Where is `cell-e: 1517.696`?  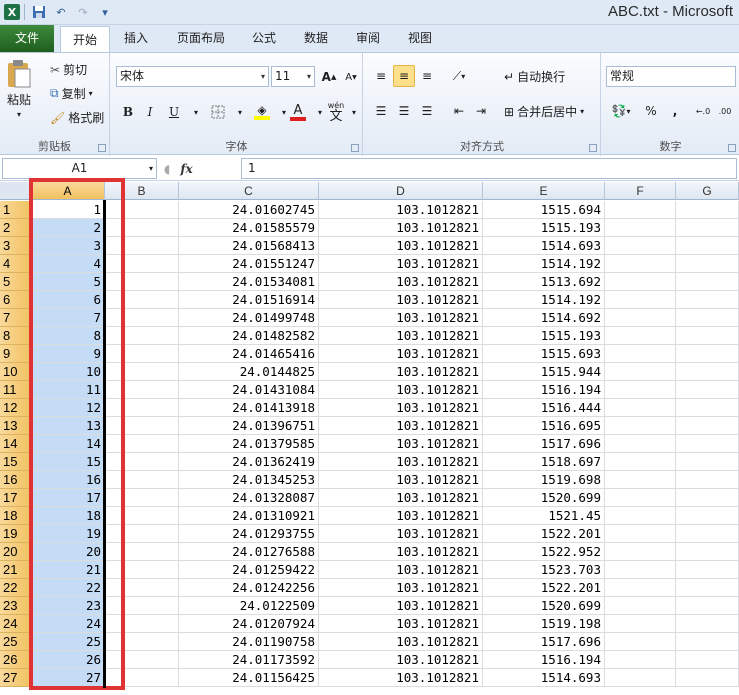
cell-e: 1517.696 is located at coordinates (544, 444).